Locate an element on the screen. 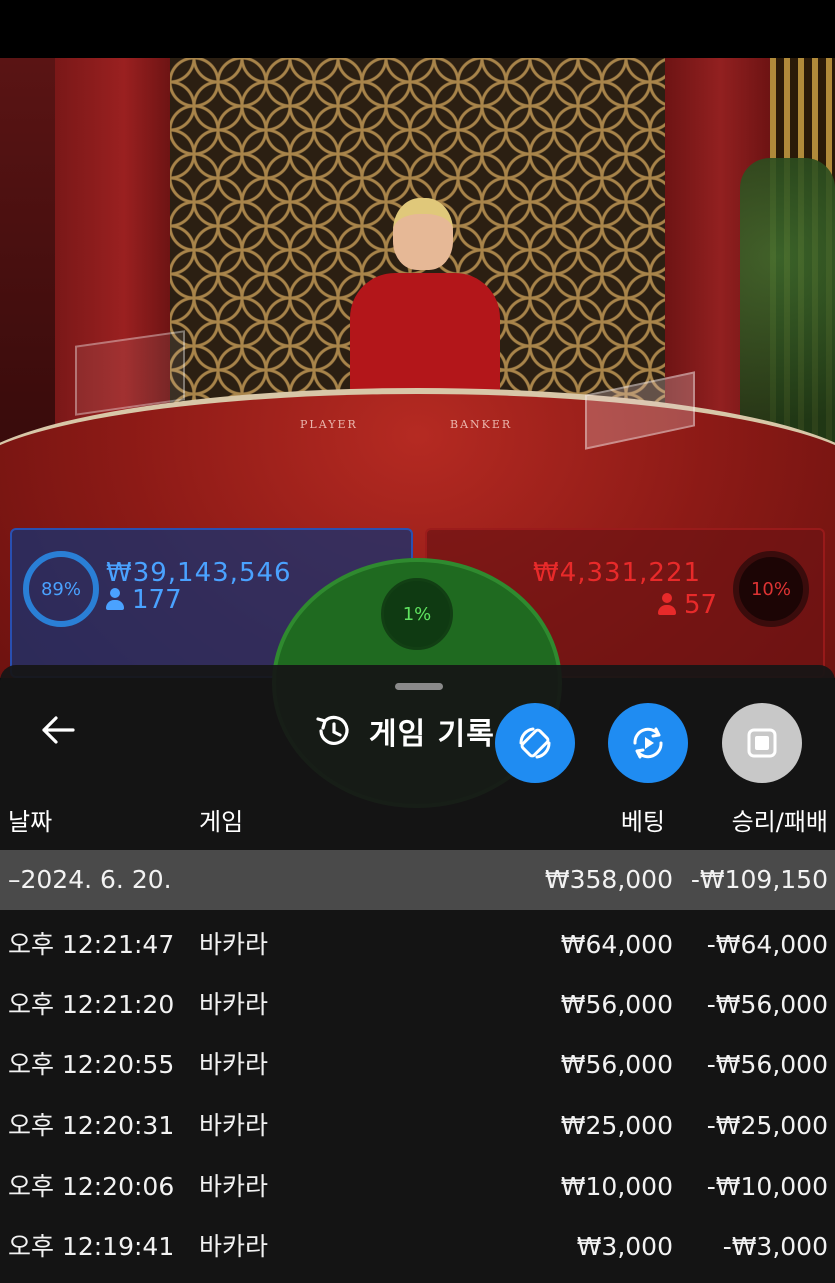  replay-button is located at coordinates (648, 743).